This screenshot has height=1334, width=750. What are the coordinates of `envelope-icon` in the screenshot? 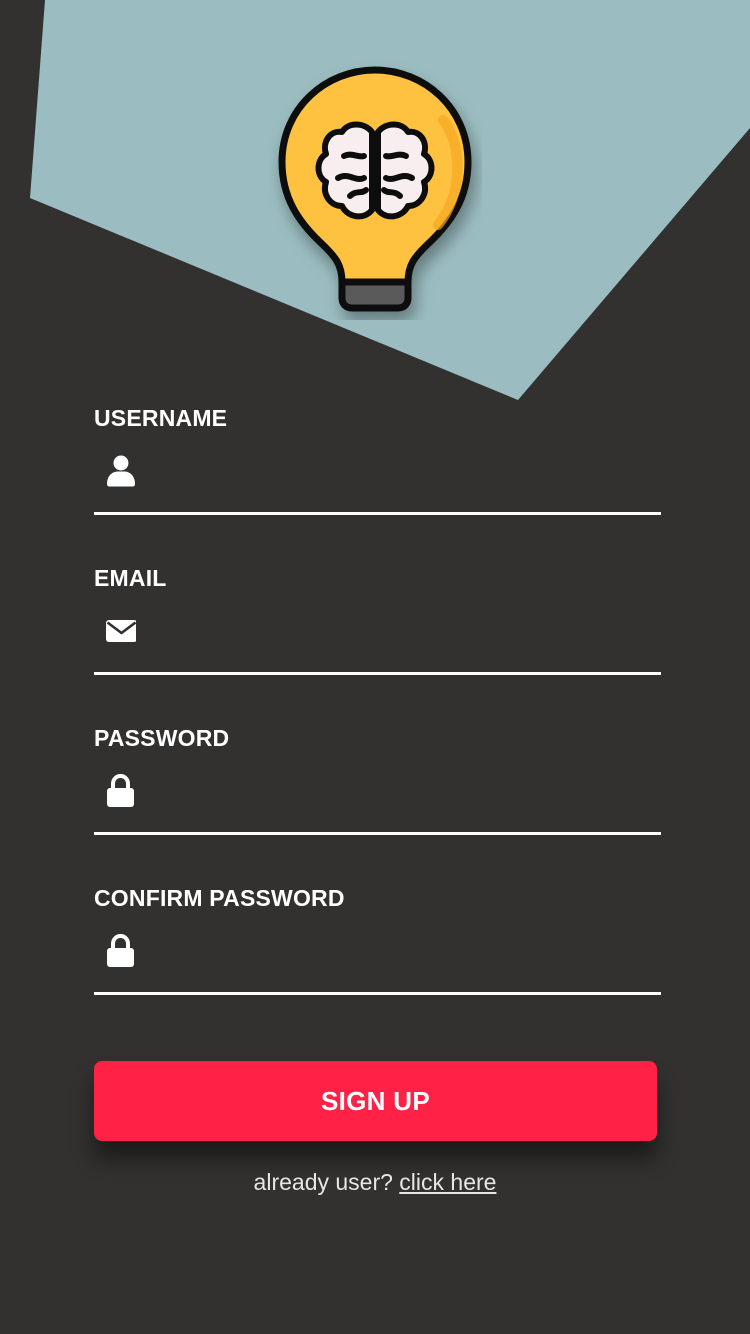 It's located at (121, 631).